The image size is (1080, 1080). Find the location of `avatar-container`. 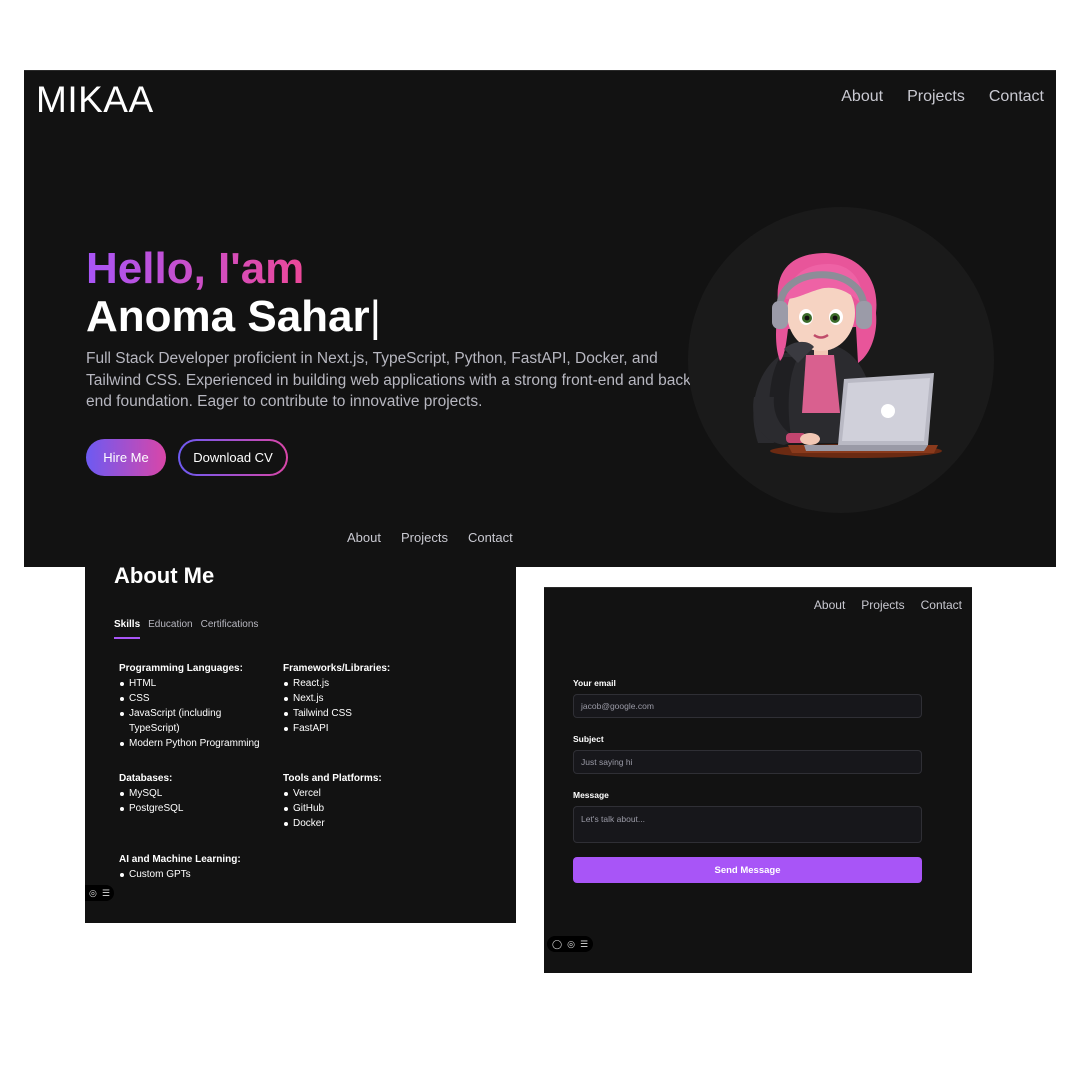

avatar-container is located at coordinates (841, 360).